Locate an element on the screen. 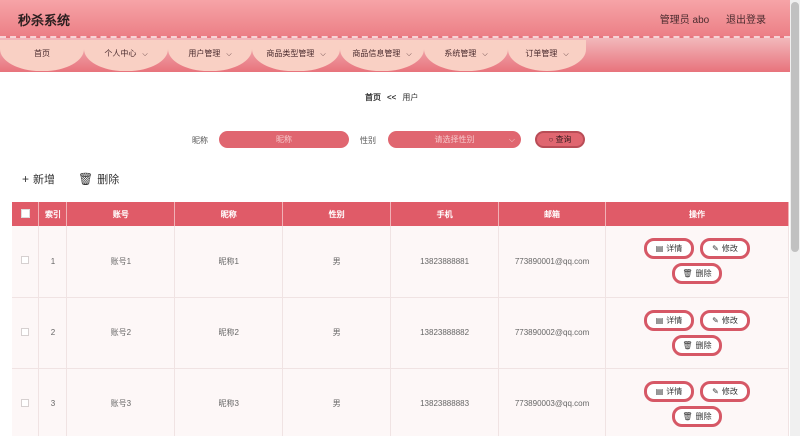 The image size is (800, 436). cell-email: 773890003@qq.com is located at coordinates (552, 402).